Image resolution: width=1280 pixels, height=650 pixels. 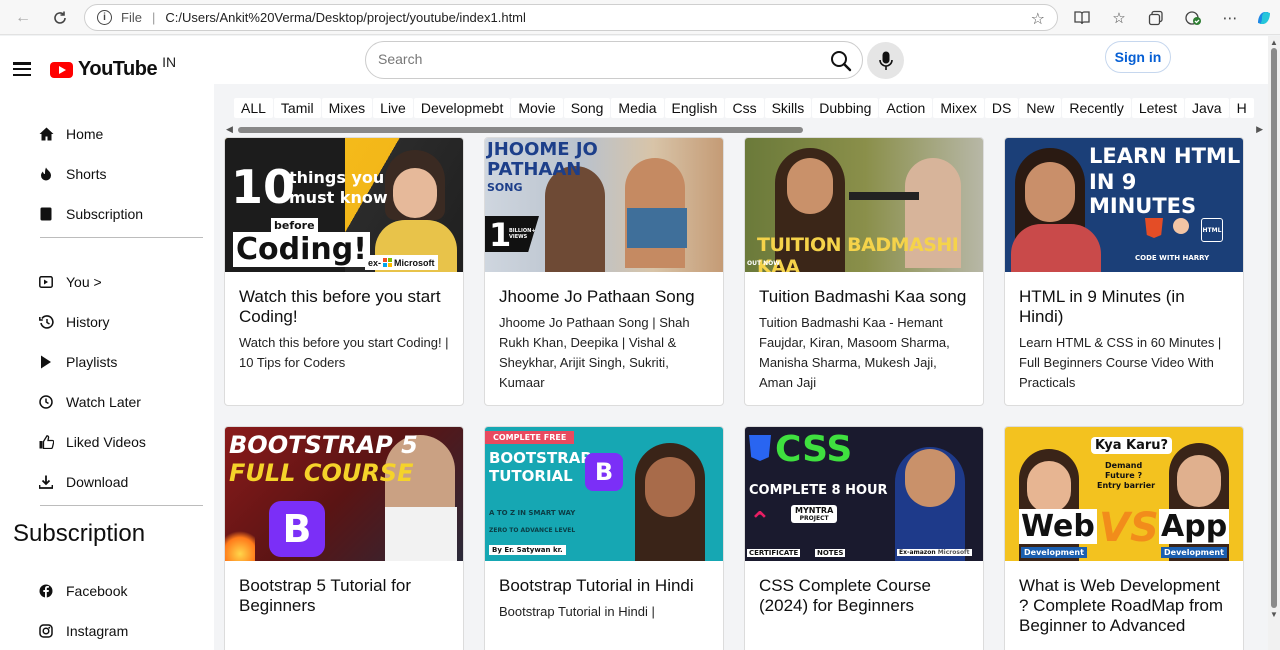 What do you see at coordinates (1038, 19) in the screenshot?
I see `star-icon: ☆` at bounding box center [1038, 19].